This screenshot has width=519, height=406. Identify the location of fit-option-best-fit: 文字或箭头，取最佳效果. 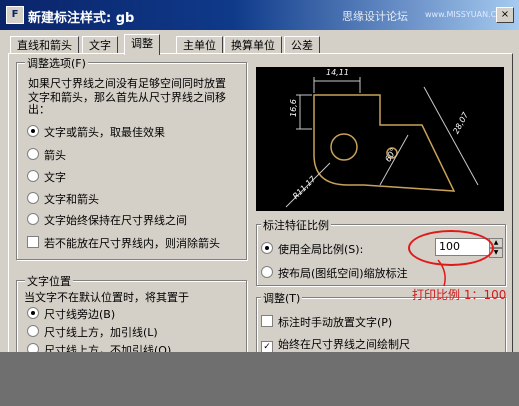
(96, 132).